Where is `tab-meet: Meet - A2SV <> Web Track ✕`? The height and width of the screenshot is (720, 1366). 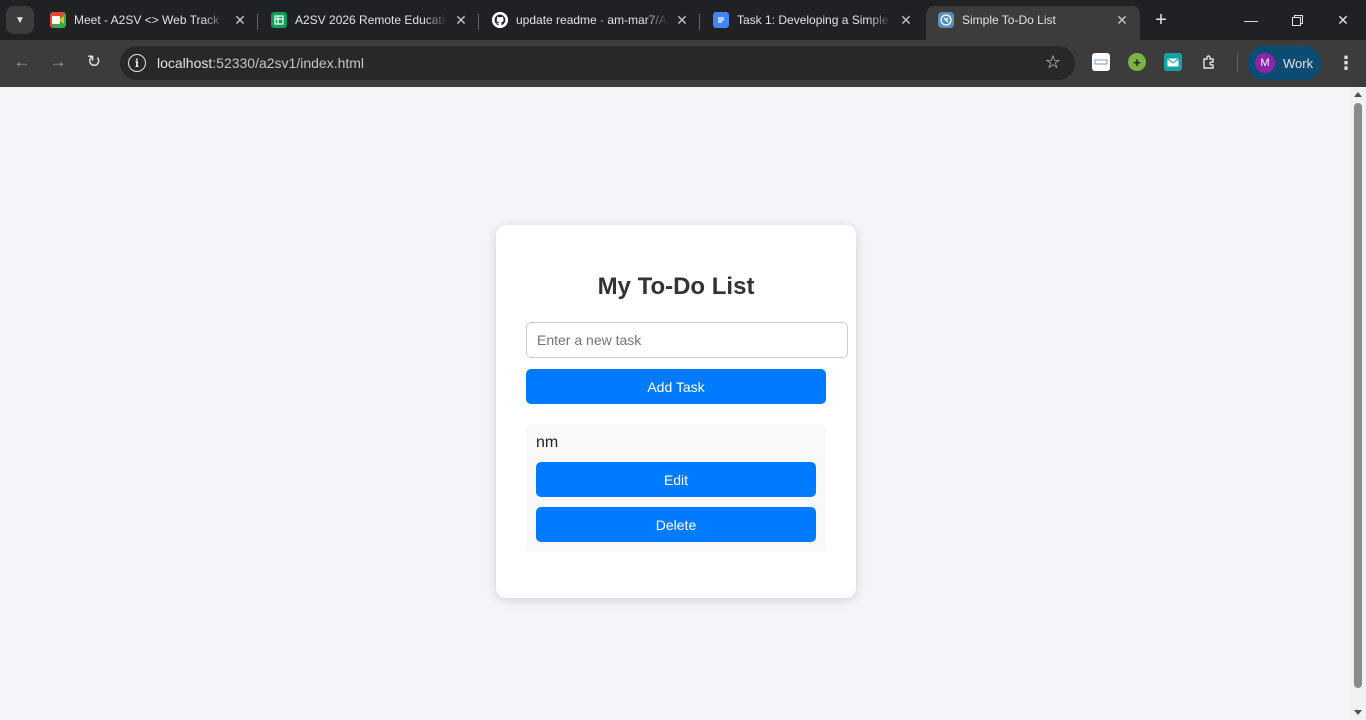
tab-meet: Meet - A2SV <> Web Track ✕ is located at coordinates (148, 23).